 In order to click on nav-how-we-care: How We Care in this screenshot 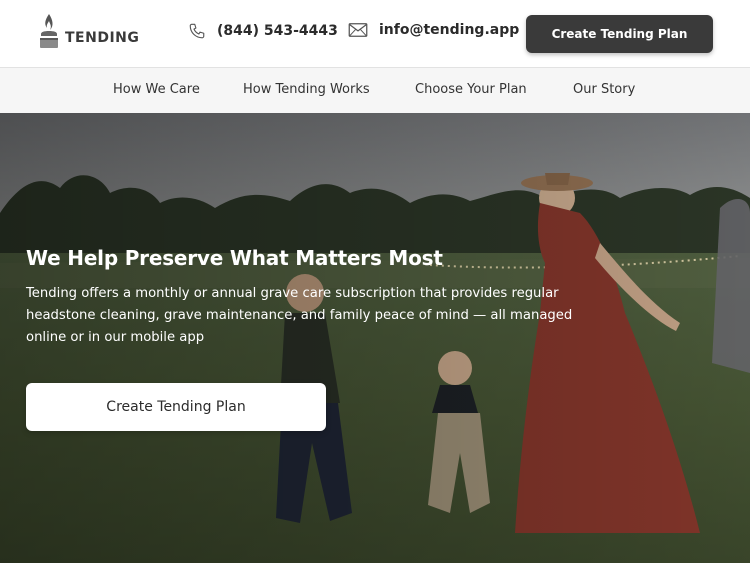, I will do `click(156, 89)`.